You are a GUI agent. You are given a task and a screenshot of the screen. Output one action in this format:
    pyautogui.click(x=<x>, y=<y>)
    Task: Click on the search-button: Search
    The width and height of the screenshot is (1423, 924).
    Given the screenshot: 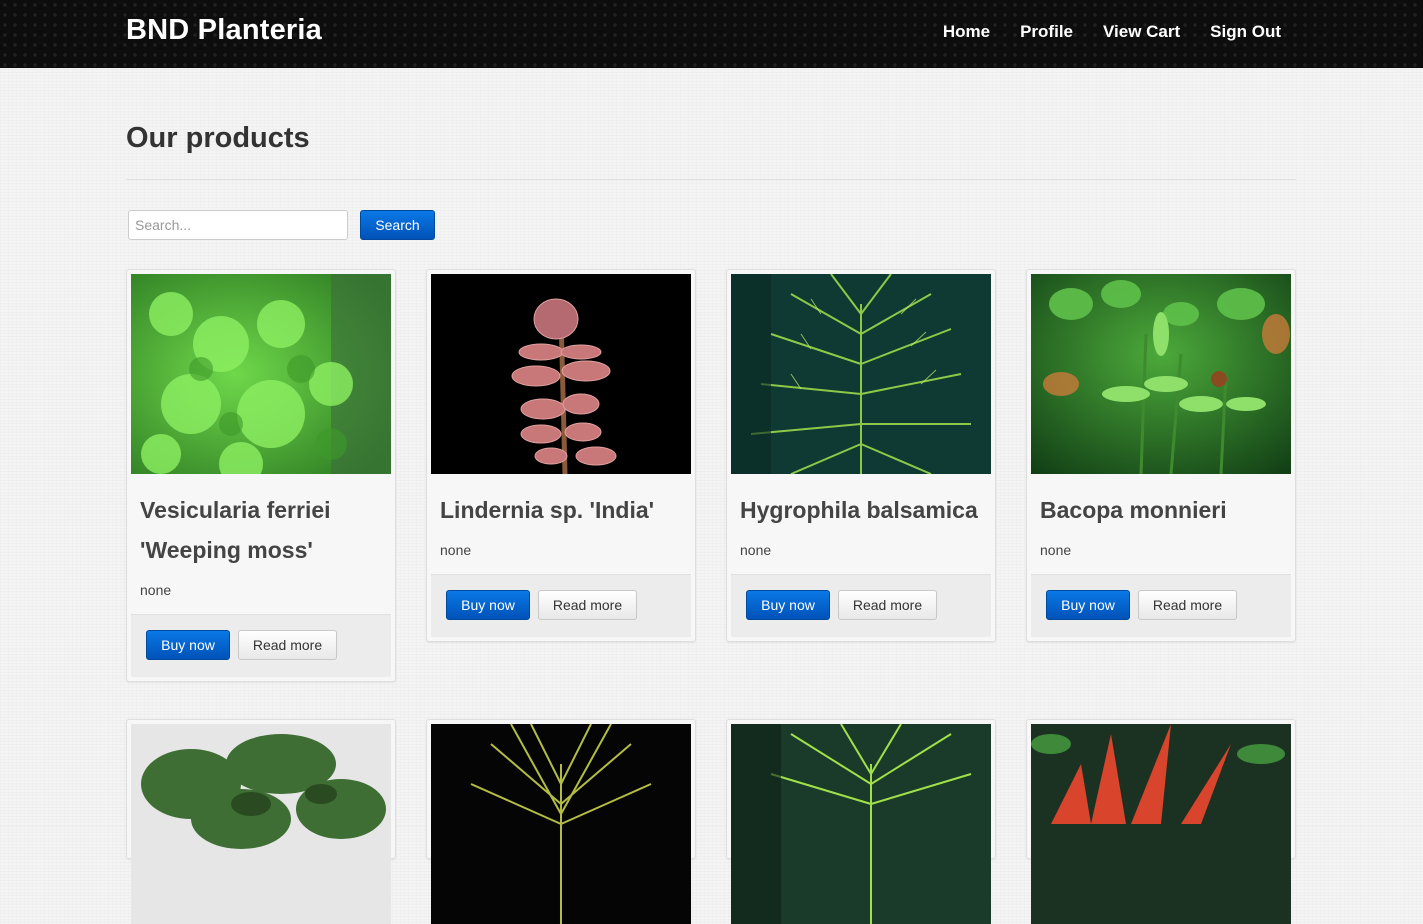 What is the action you would take?
    pyautogui.click(x=397, y=225)
    